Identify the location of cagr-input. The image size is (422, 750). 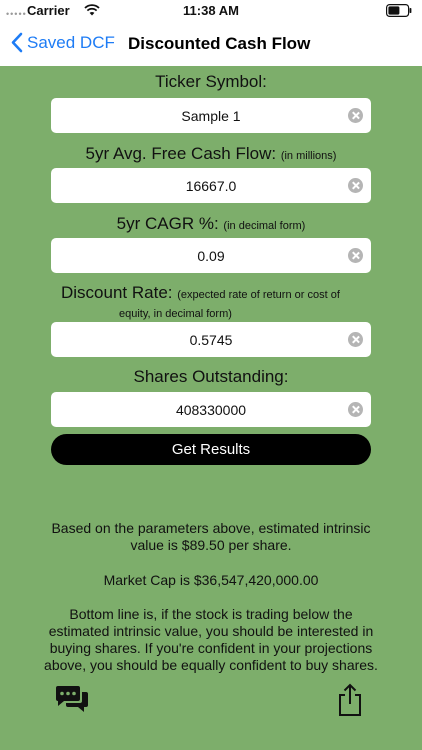
(196, 255).